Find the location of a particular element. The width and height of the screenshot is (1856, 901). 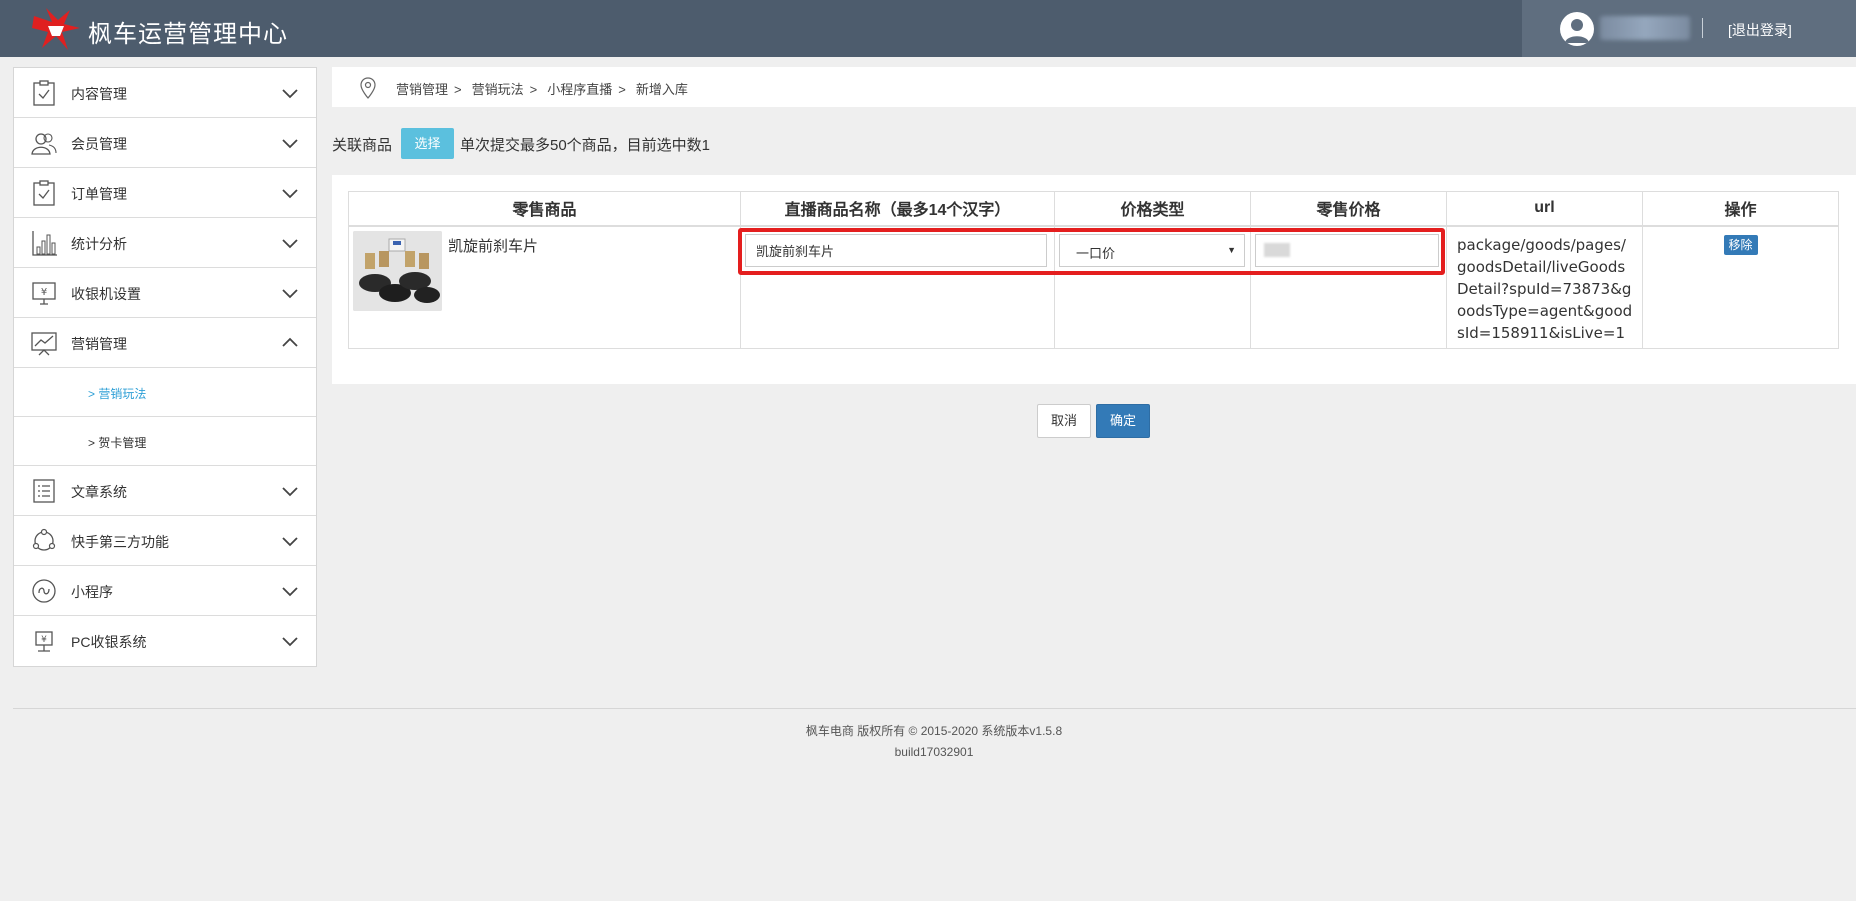

sidebar-item-statistics: 统计分析 is located at coordinates (165, 243).